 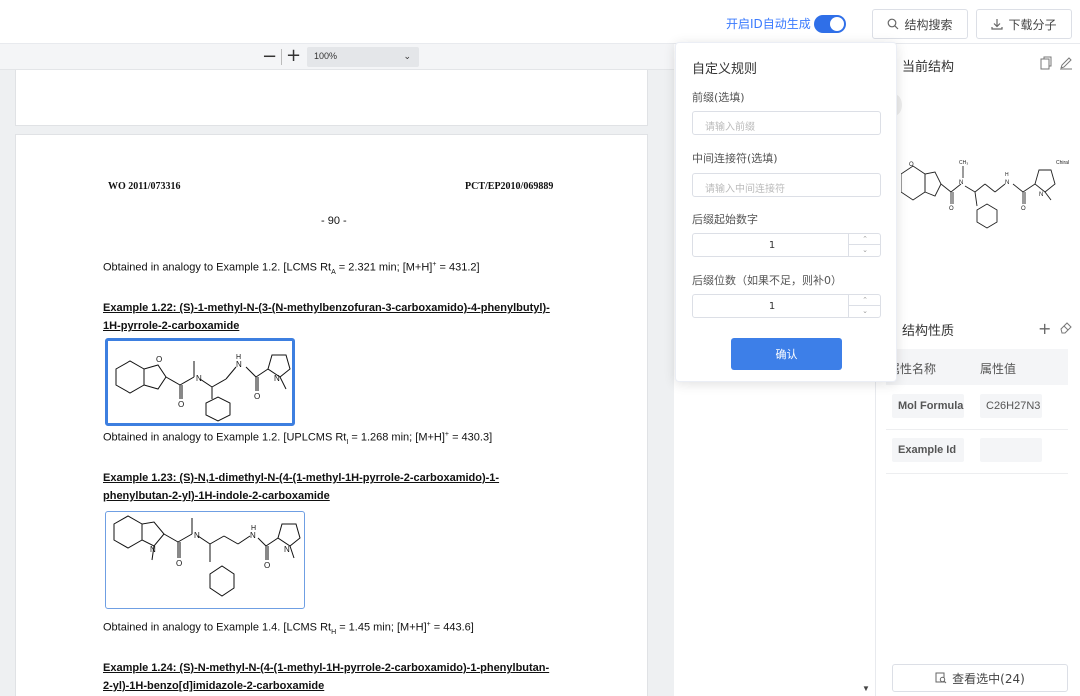 What do you see at coordinates (1066, 327) in the screenshot?
I see `eraser-icon` at bounding box center [1066, 327].